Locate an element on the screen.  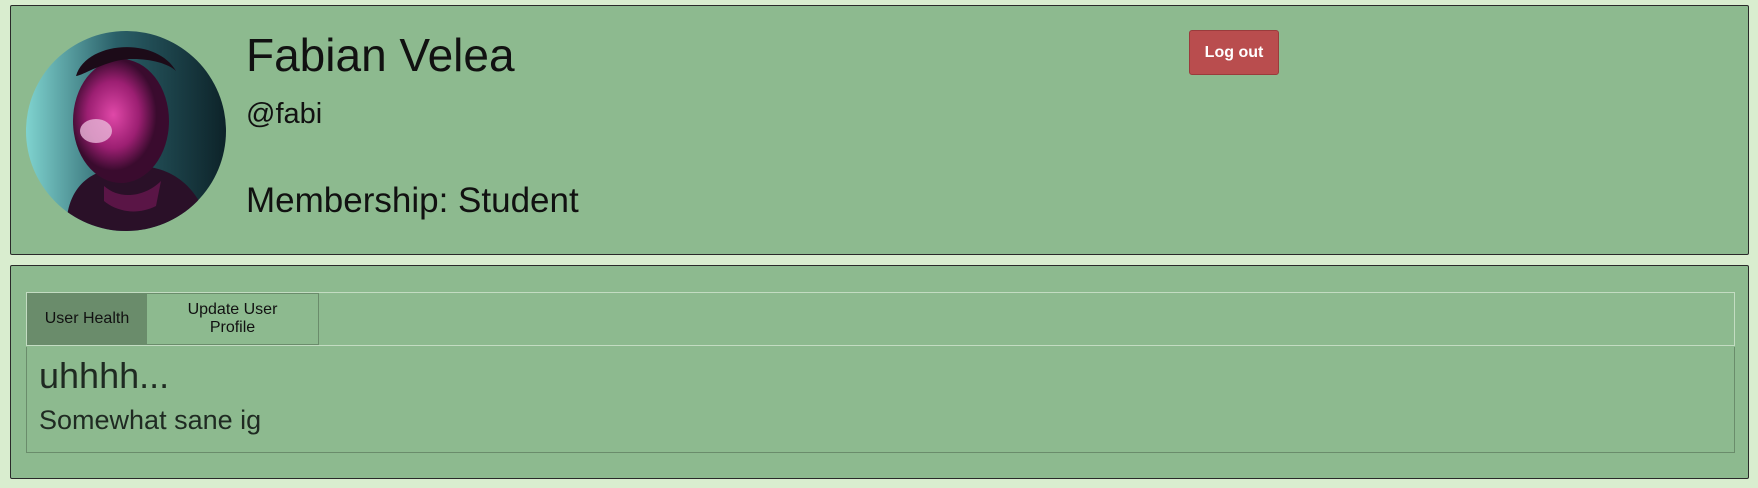
user-full-name: Fabian Velea is located at coordinates (380, 55).